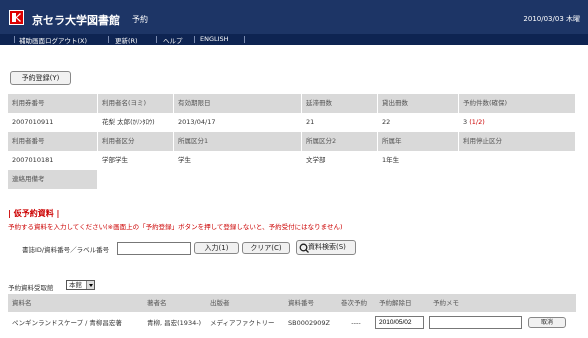 The height and width of the screenshot is (338, 588). I want to click on user-name-header: 利用者名(ヨミ), so click(136, 103).